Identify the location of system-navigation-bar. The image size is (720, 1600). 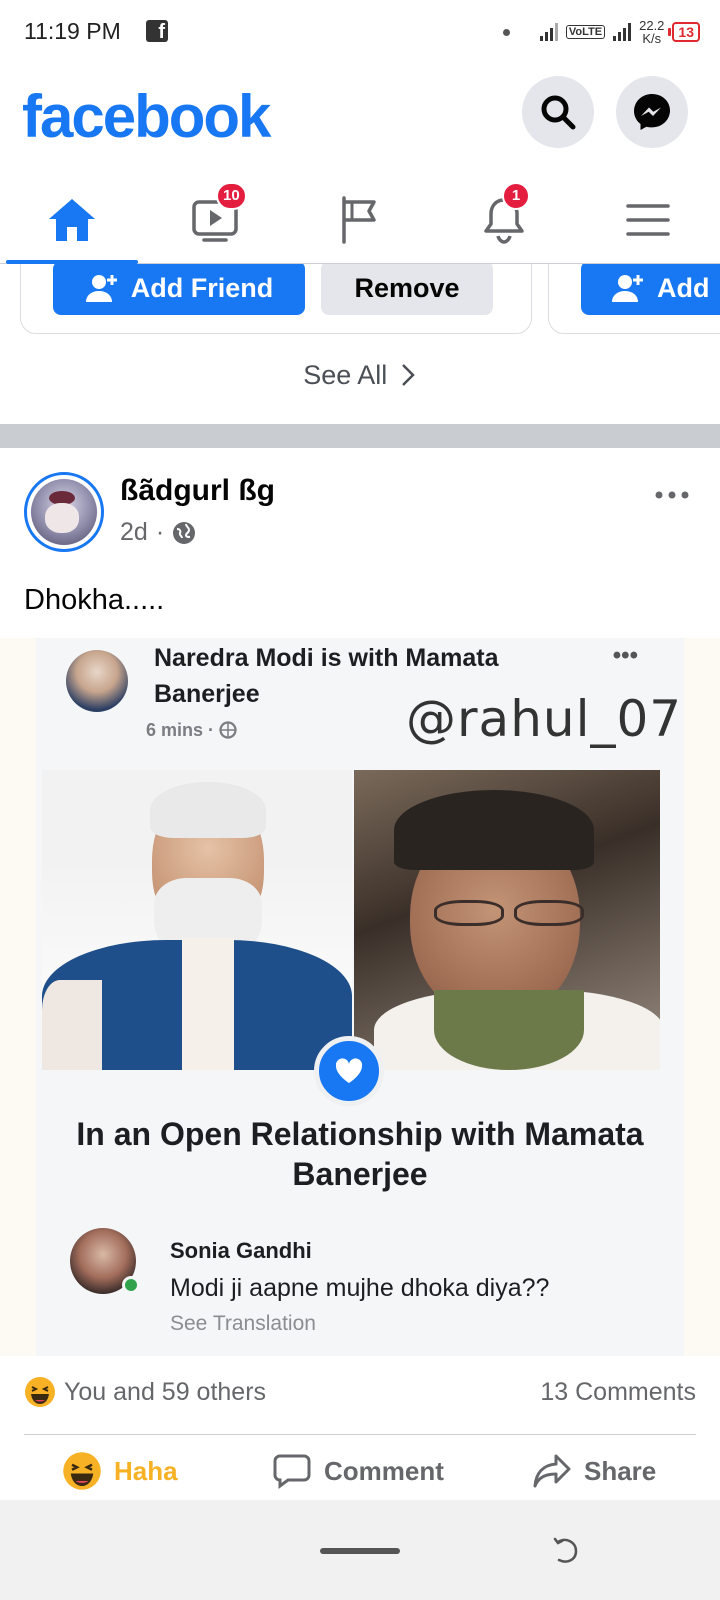
(360, 1550).